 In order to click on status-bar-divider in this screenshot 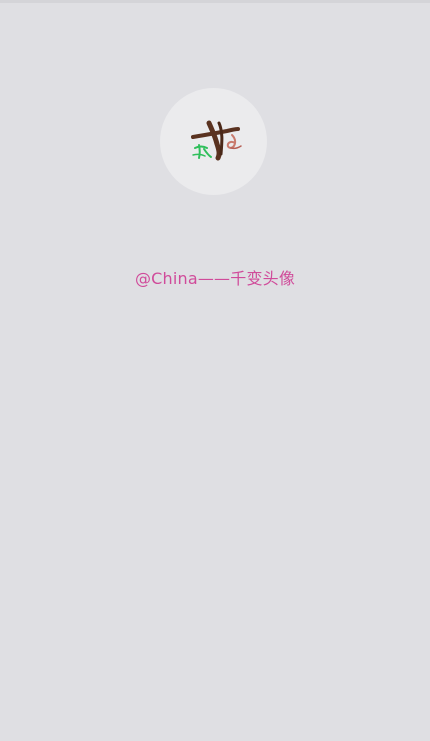, I will do `click(215, 1)`.